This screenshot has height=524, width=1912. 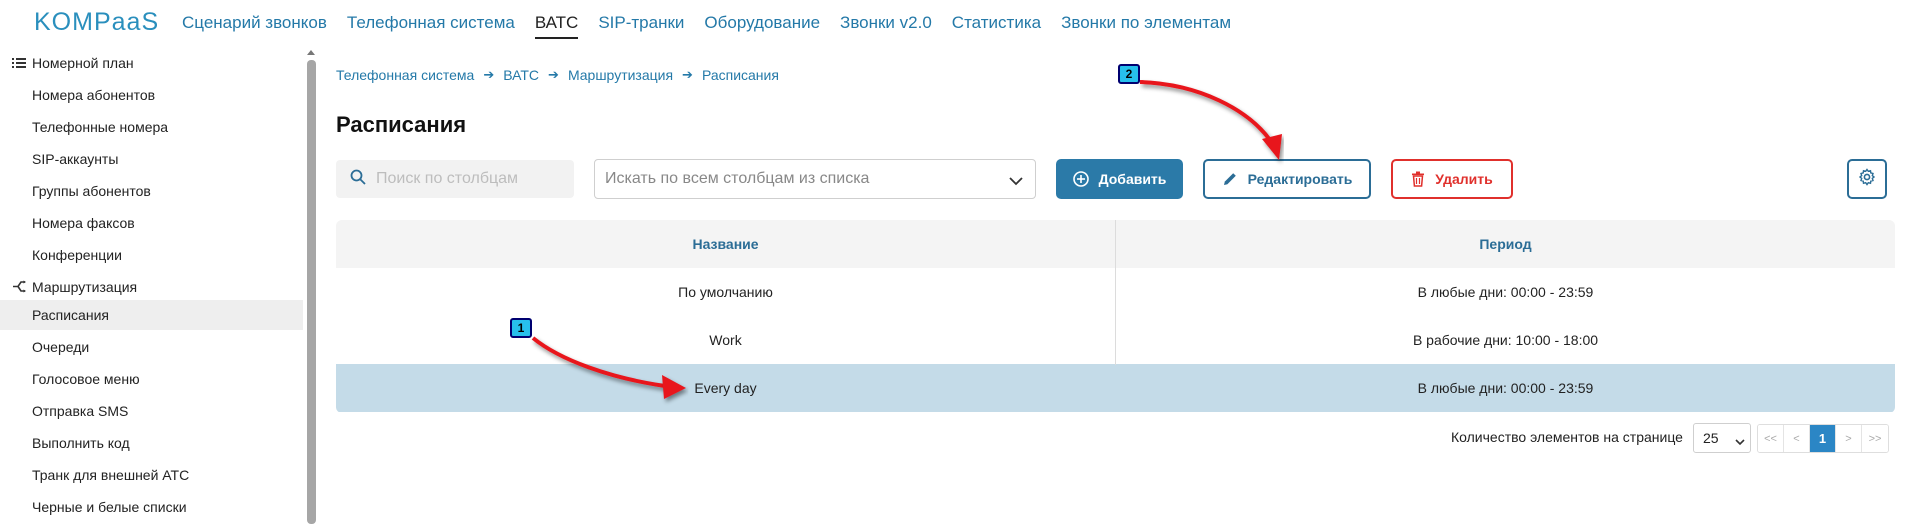 I want to click on column-search, so click(x=455, y=179).